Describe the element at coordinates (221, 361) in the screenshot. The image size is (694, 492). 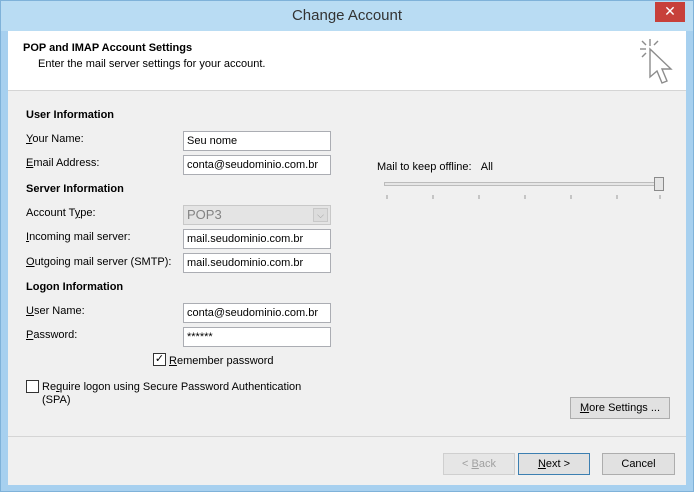
I see `remember-password-label: Remember password` at that location.